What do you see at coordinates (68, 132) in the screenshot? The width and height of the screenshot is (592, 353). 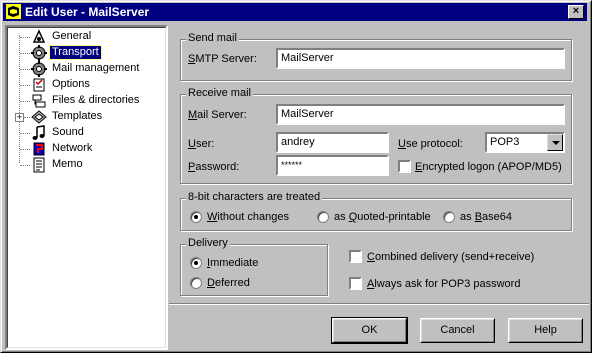 I see `tree-item-label: Sound` at bounding box center [68, 132].